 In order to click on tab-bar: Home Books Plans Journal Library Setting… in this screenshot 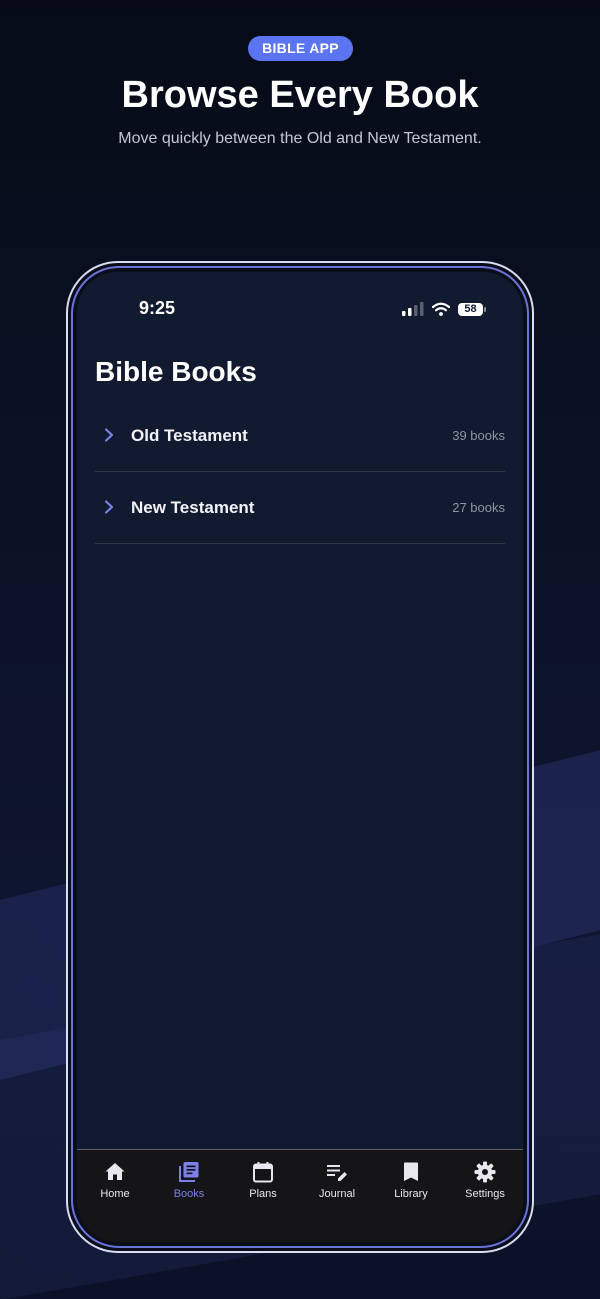, I will do `click(300, 1195)`.